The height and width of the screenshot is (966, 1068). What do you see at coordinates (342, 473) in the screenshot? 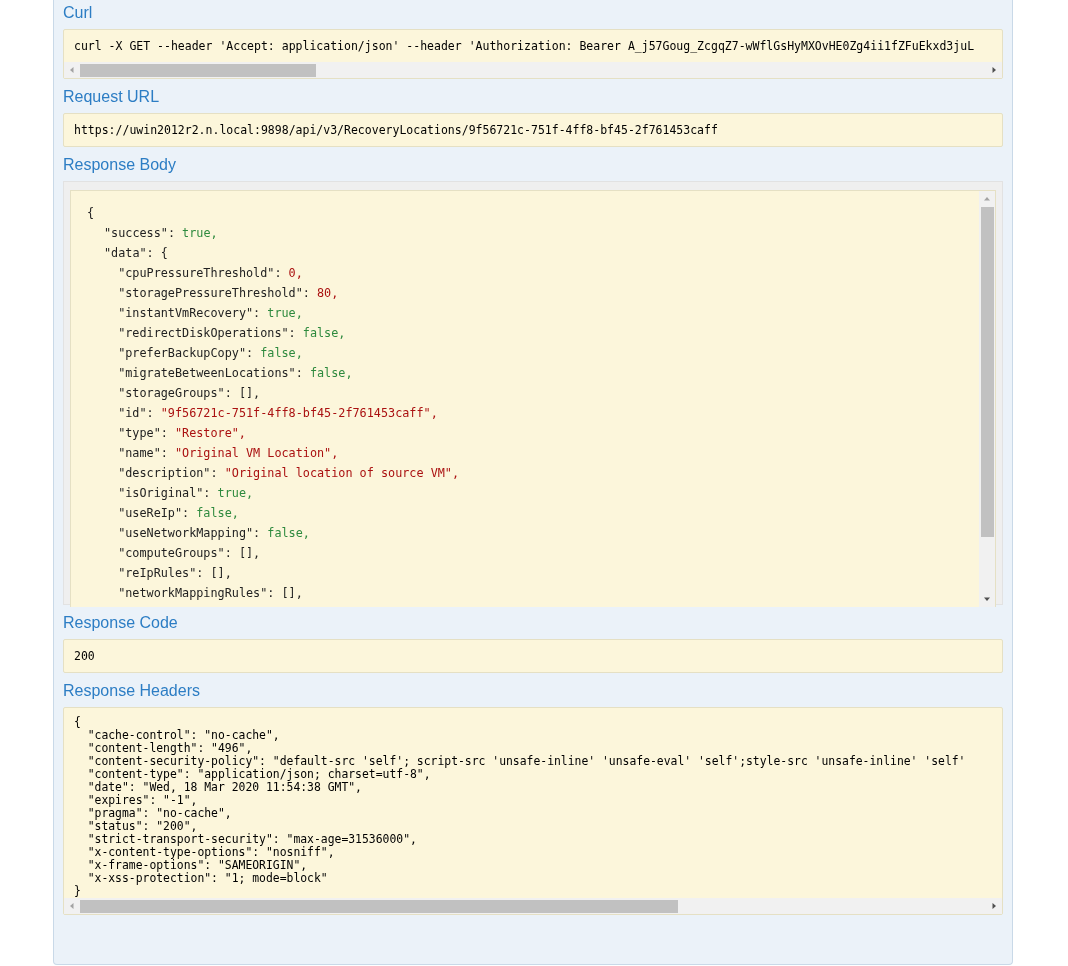
I see `json-value: "Original location of source VM",` at bounding box center [342, 473].